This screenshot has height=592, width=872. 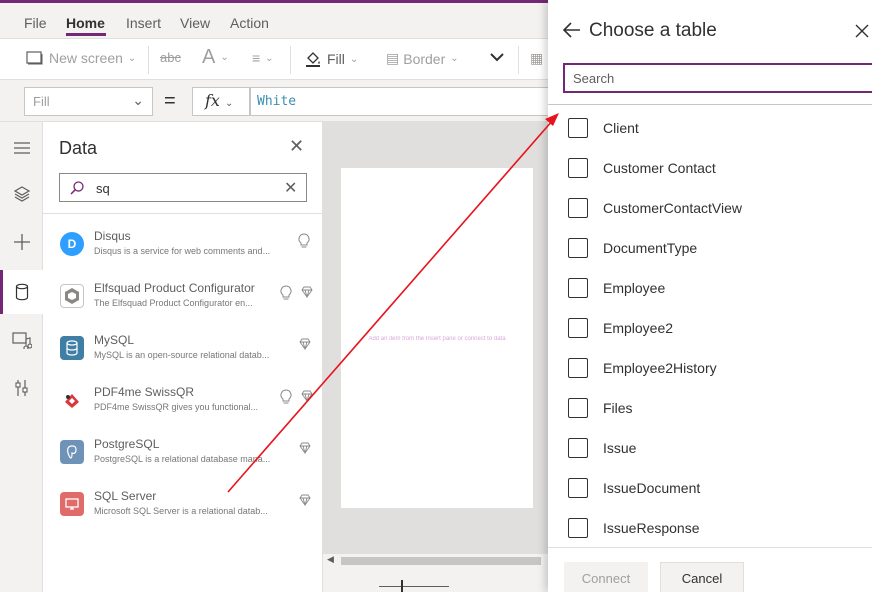 What do you see at coordinates (143, 23) in the screenshot?
I see `menu-insert: Insert` at bounding box center [143, 23].